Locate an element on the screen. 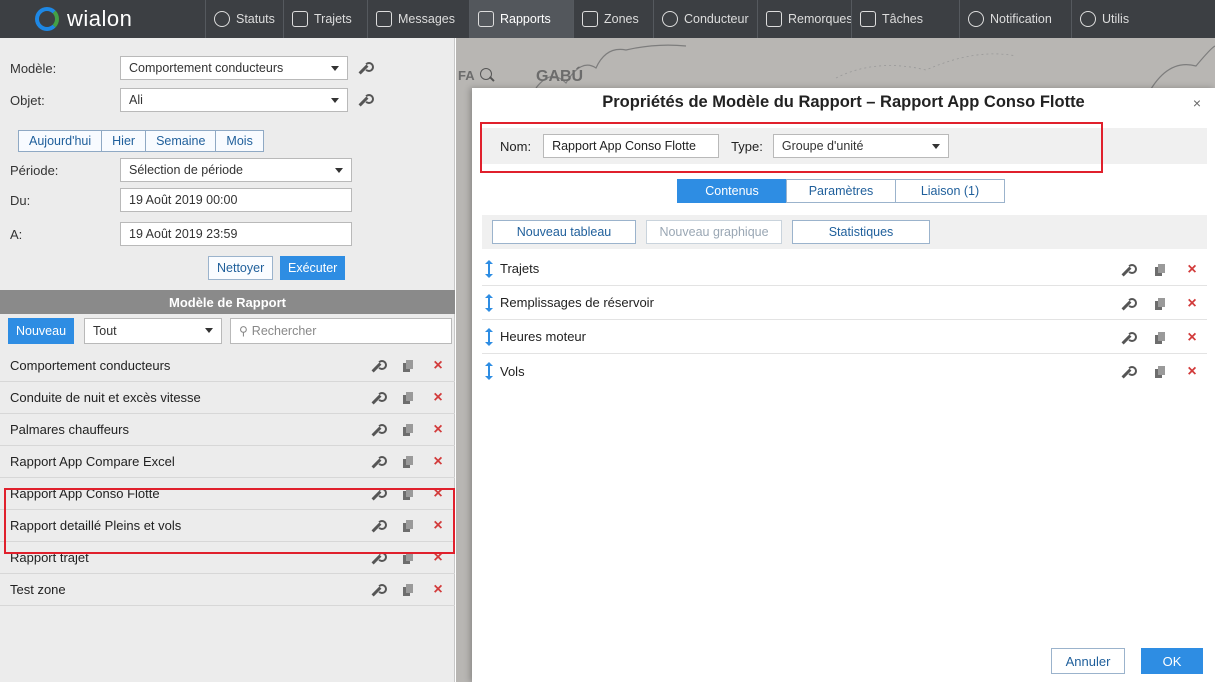 Image resolution: width=1215 pixels, height=682 pixels. wialon-logo: wialon is located at coordinates (102, 19).